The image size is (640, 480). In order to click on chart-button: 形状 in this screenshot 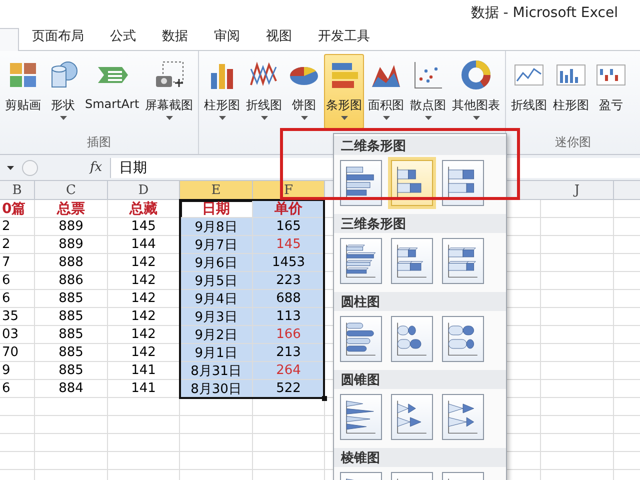, I will do `click(63, 91)`.